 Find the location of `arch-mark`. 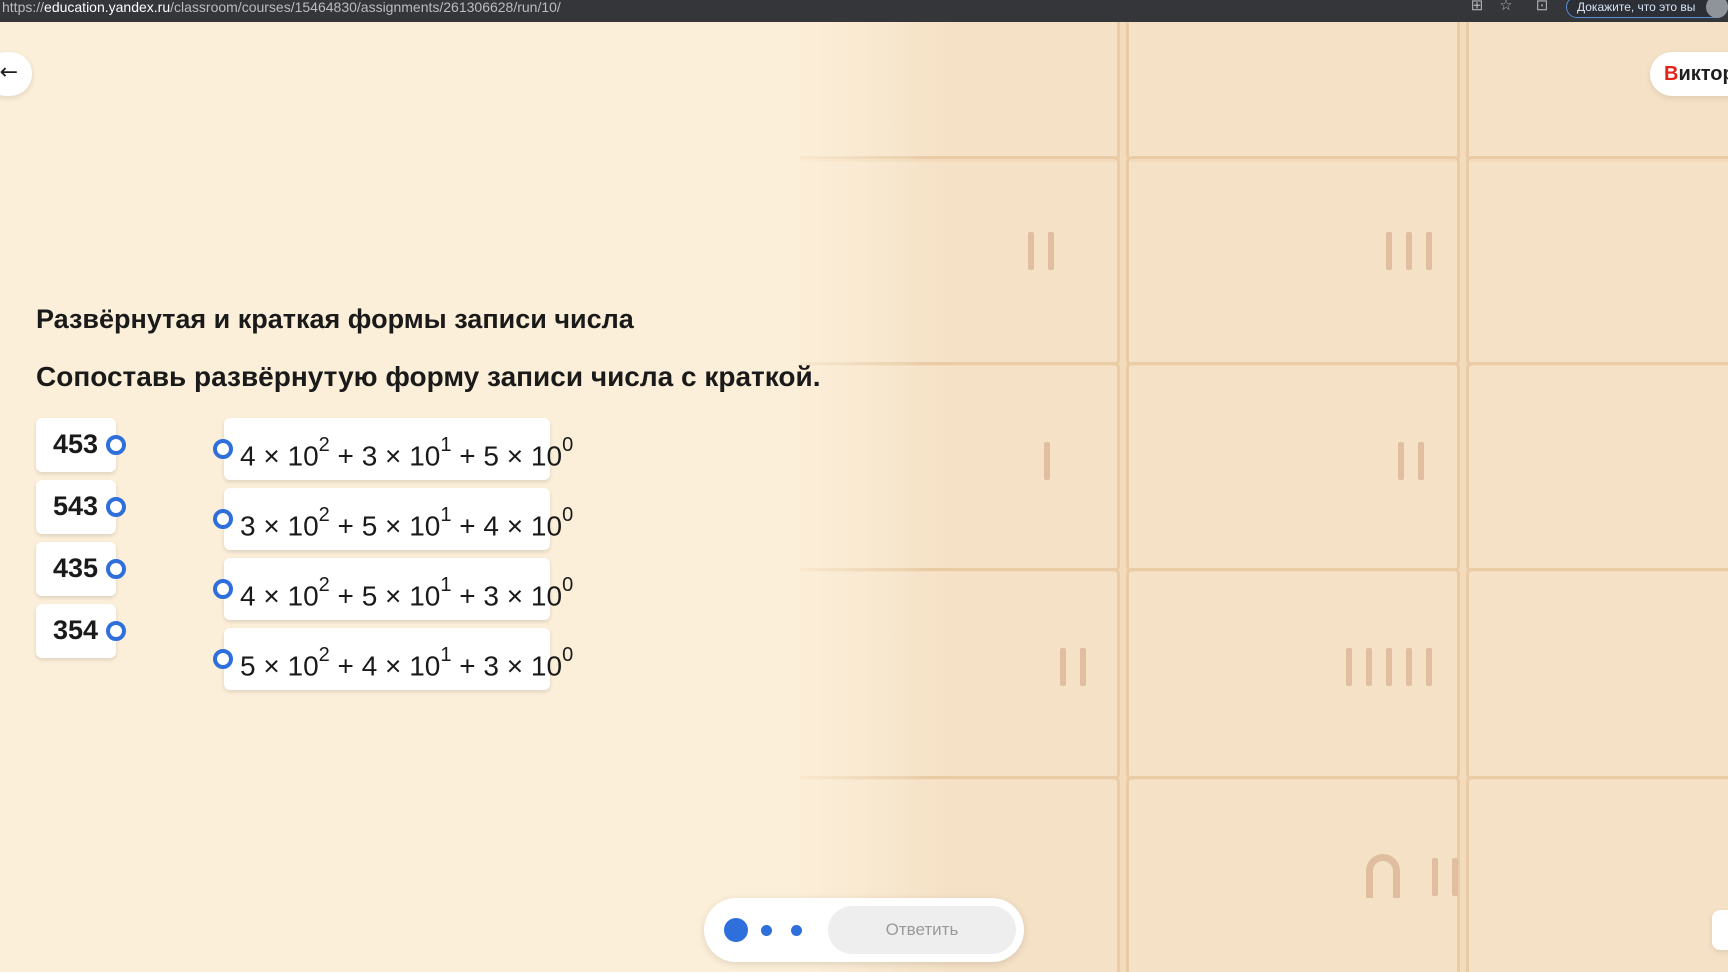

arch-mark is located at coordinates (1383, 876).